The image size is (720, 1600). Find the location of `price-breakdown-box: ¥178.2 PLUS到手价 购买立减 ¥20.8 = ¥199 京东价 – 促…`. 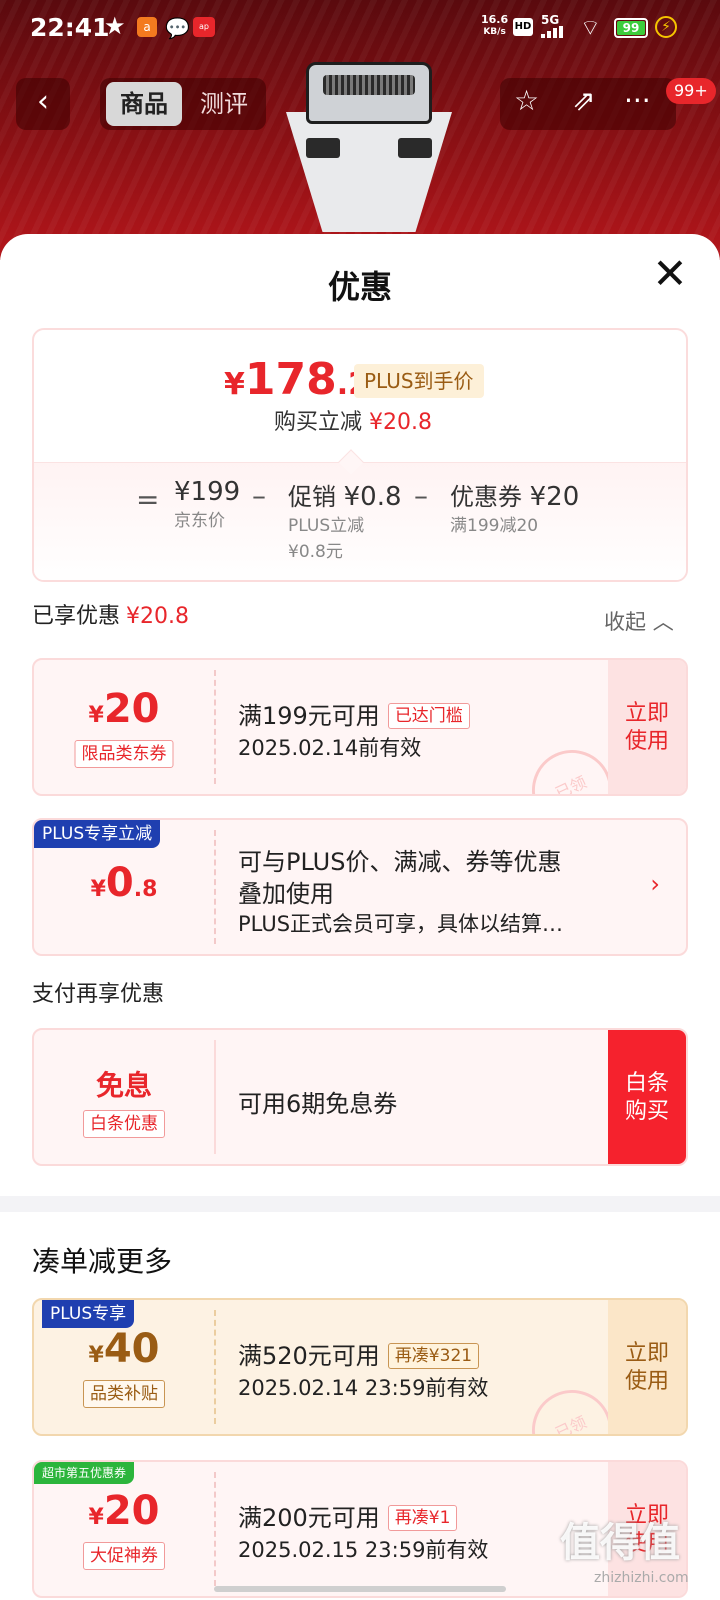

price-breakdown-box: ¥178.2 PLUS到手价 购买立减 ¥20.8 = ¥199 京东价 – 促… is located at coordinates (360, 455).